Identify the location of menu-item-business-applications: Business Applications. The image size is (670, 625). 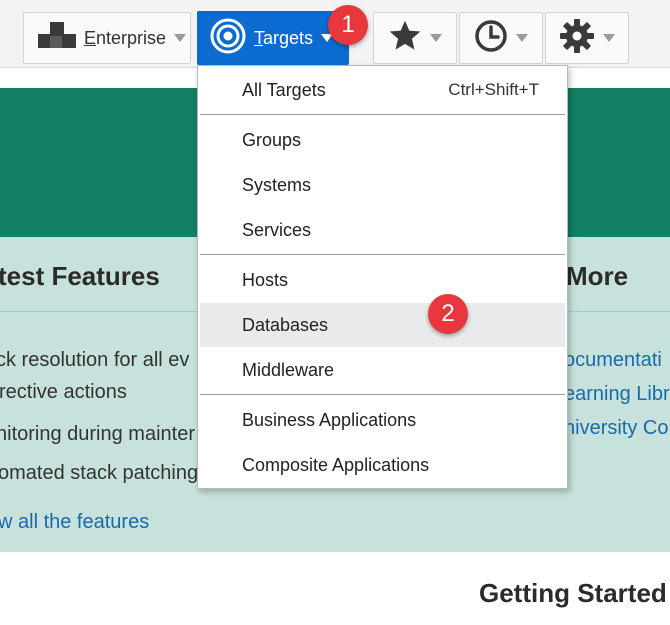
(382, 420).